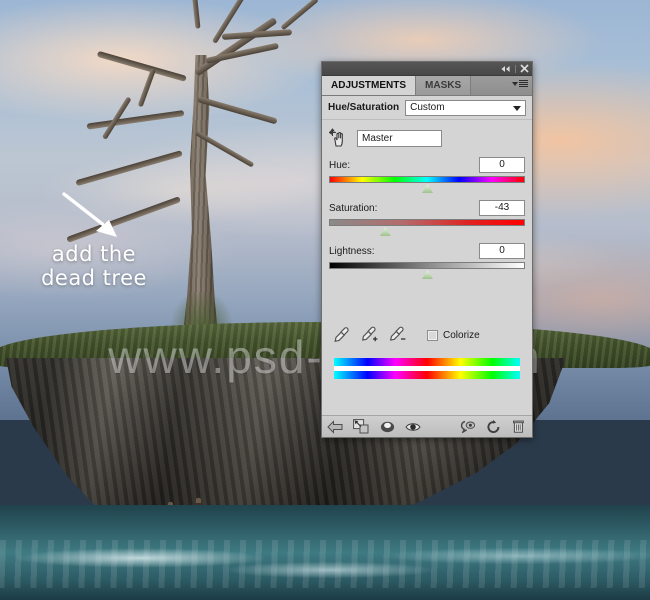 The height and width of the screenshot is (600, 650). Describe the element at coordinates (515, 83) in the screenshot. I see `panel-menu-triangle` at that location.